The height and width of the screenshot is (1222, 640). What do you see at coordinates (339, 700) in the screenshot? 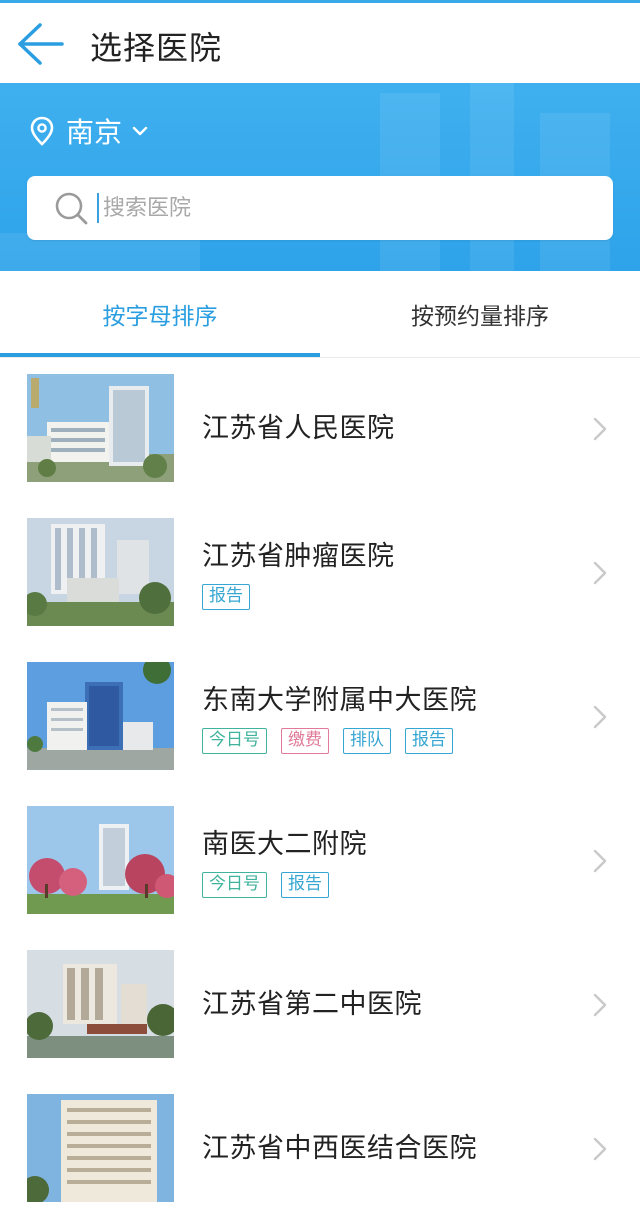
I see `hospital-name: 东南大学附属中大医院` at bounding box center [339, 700].